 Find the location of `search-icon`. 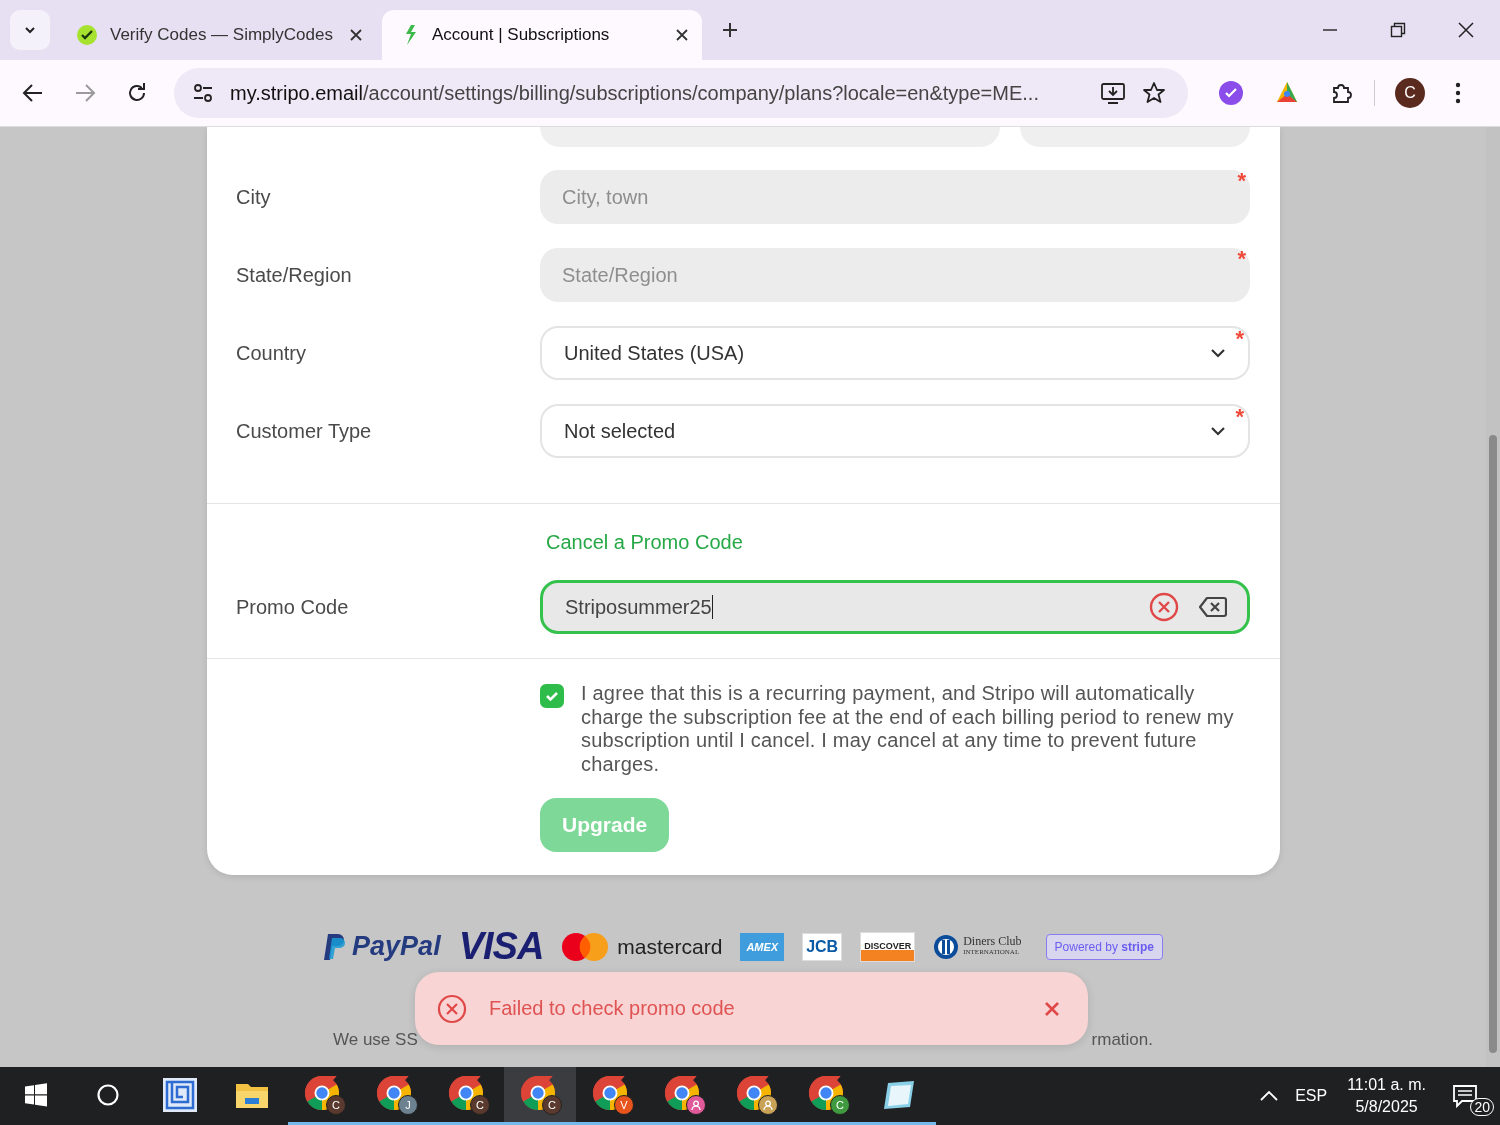

search-icon is located at coordinates (108, 1094).